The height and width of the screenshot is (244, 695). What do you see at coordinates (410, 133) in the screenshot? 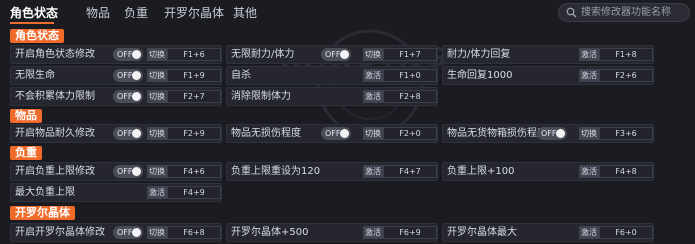
I see `hotkey-field: F2+0` at bounding box center [410, 133].